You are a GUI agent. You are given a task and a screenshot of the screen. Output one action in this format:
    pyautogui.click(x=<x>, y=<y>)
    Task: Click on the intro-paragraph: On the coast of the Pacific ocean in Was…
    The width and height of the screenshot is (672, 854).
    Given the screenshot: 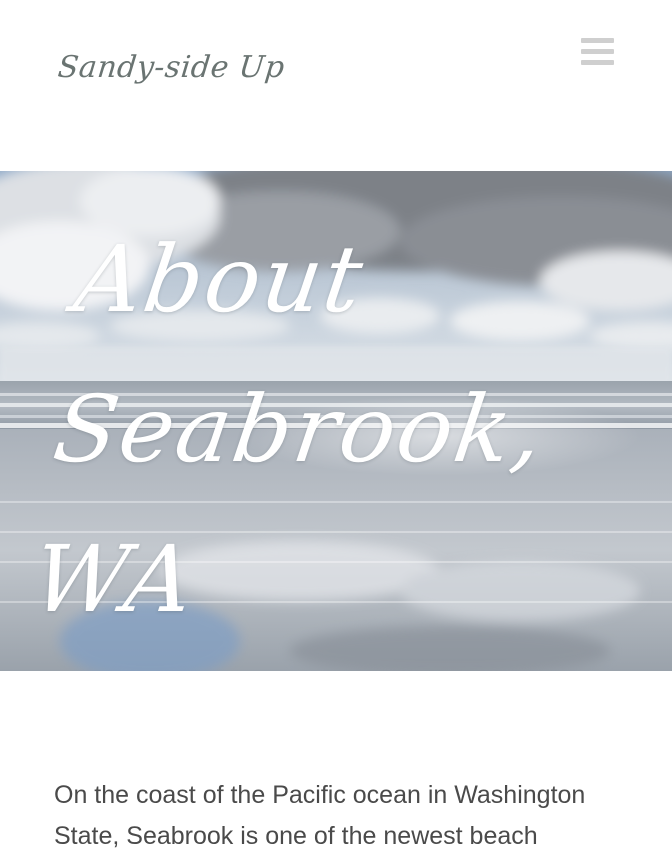 What is the action you would take?
    pyautogui.click(x=320, y=815)
    